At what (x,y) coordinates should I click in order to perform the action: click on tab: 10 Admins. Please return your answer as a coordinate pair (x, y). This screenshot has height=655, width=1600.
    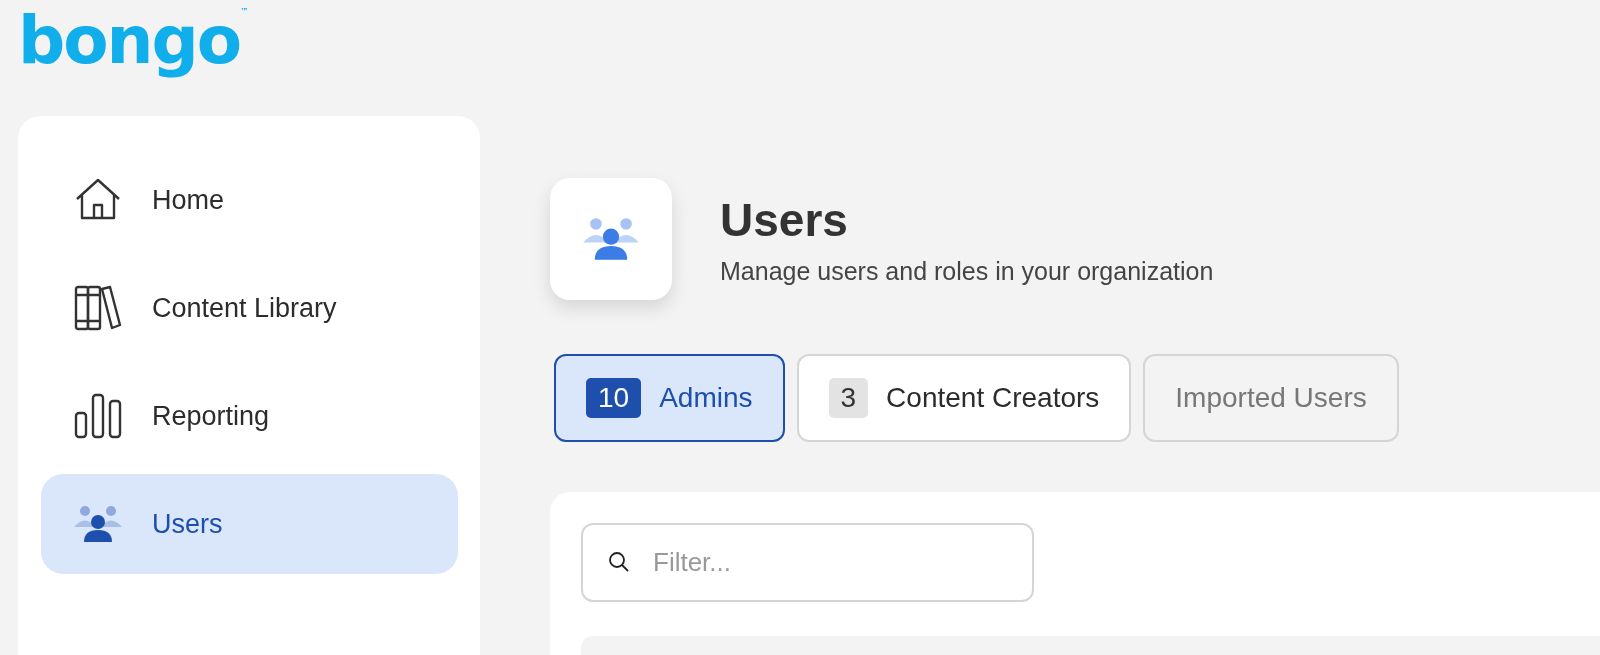
    Looking at the image, I should click on (669, 398).